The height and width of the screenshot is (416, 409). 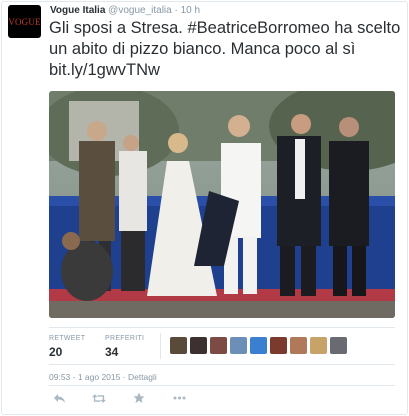 I want to click on favorite-label: PREFERITI, so click(x=125, y=338).